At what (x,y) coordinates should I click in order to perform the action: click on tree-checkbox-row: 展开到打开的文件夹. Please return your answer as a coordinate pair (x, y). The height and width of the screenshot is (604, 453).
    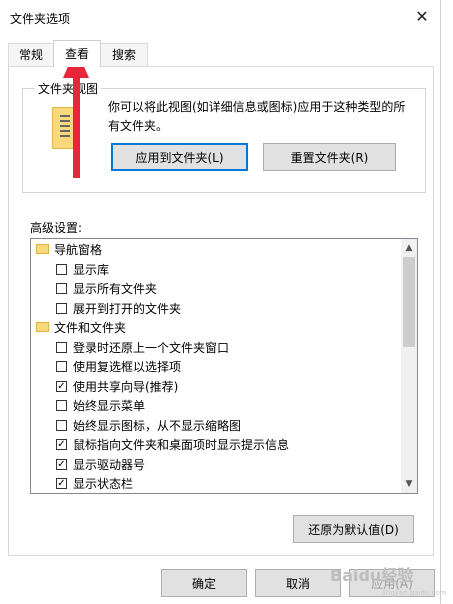
    Looking at the image, I should click on (215, 309).